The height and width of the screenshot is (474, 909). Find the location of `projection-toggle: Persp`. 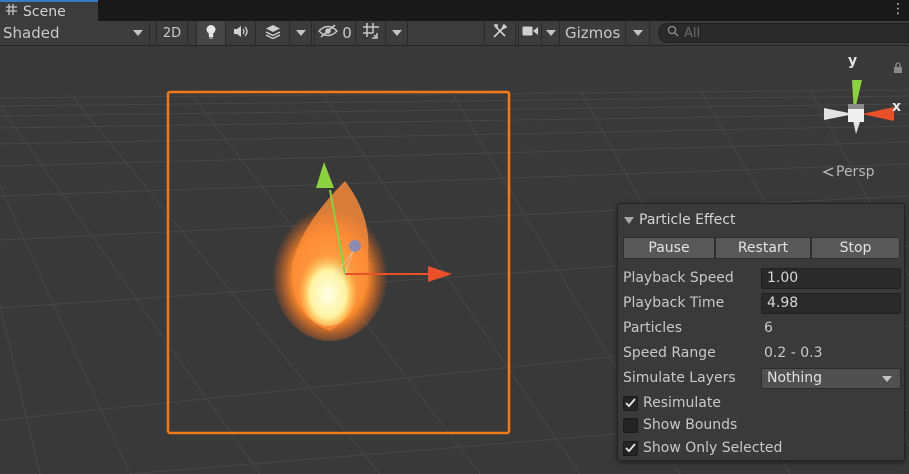

projection-toggle: Persp is located at coordinates (848, 172).